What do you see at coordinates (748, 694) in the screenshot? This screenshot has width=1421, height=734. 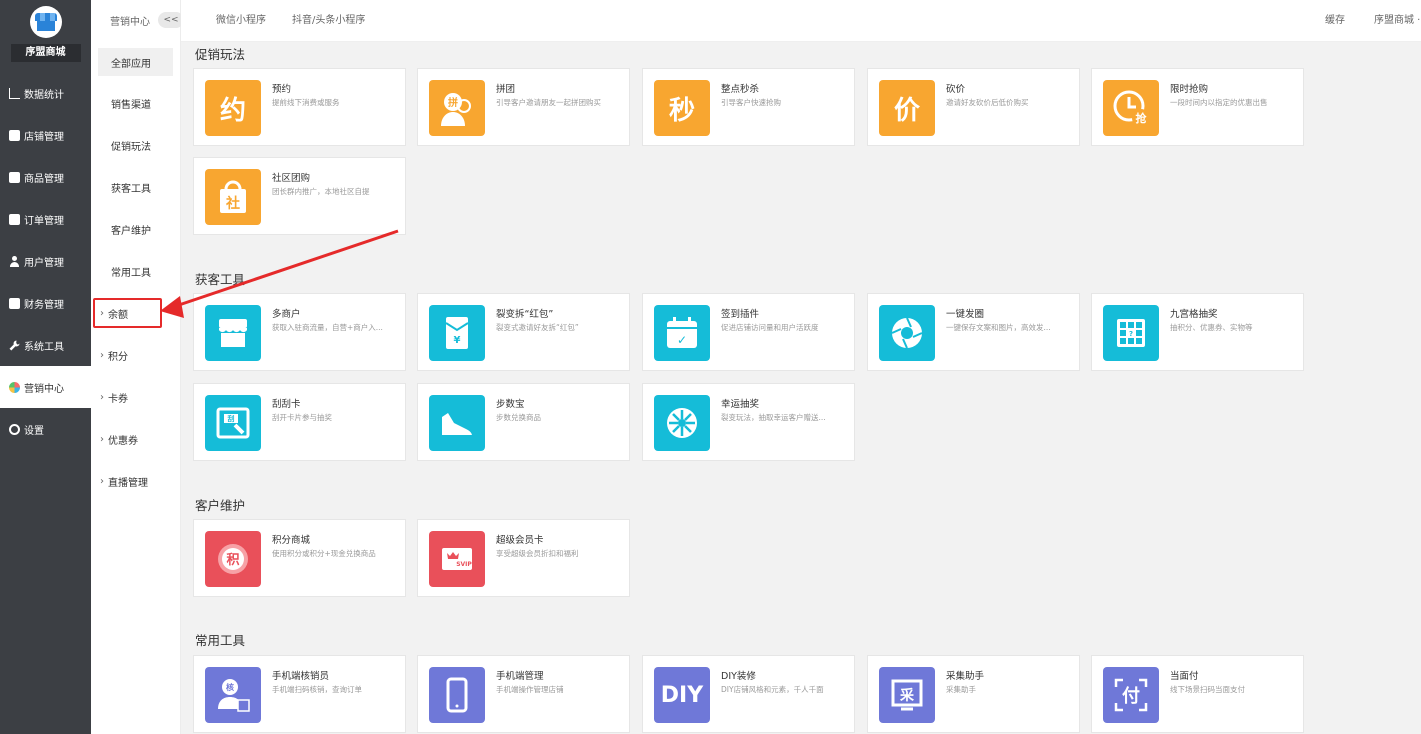 I see `app-card-diy-decor: DIY DIY装修 DIY店铺风格和元素，千人千面` at bounding box center [748, 694].